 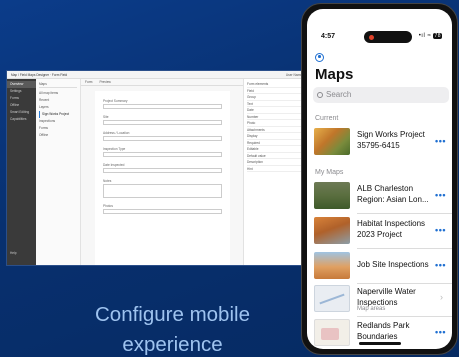 What do you see at coordinates (58, 121) in the screenshot?
I see `desktop-list-item: Inspections` at bounding box center [58, 121].